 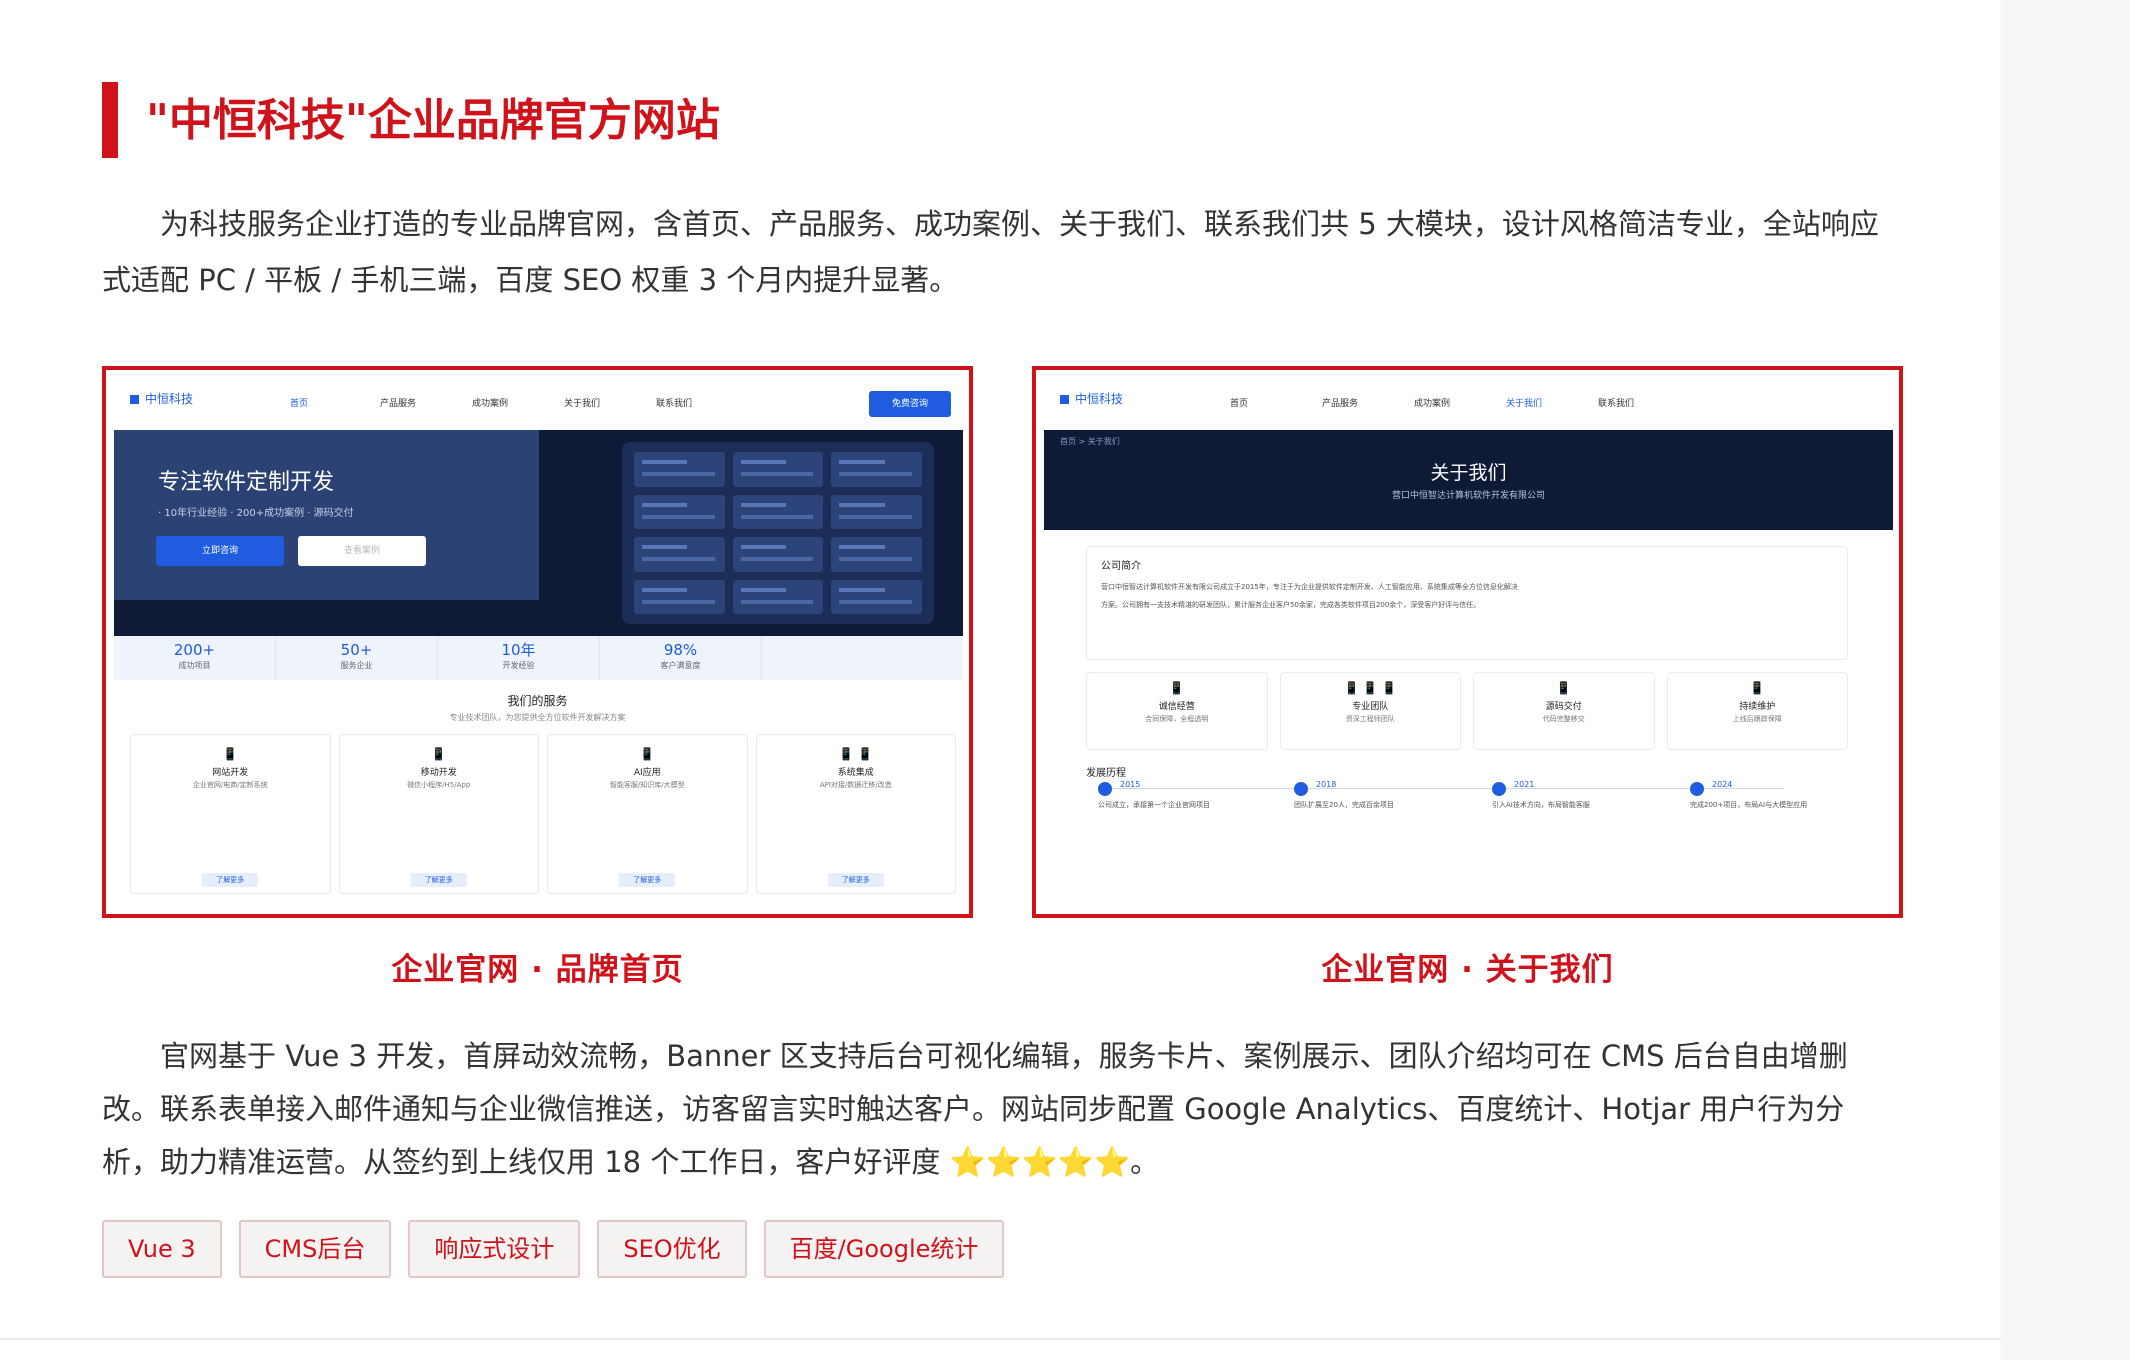 What do you see at coordinates (194, 650) in the screenshot?
I see `mock-stat-value: 200+` at bounding box center [194, 650].